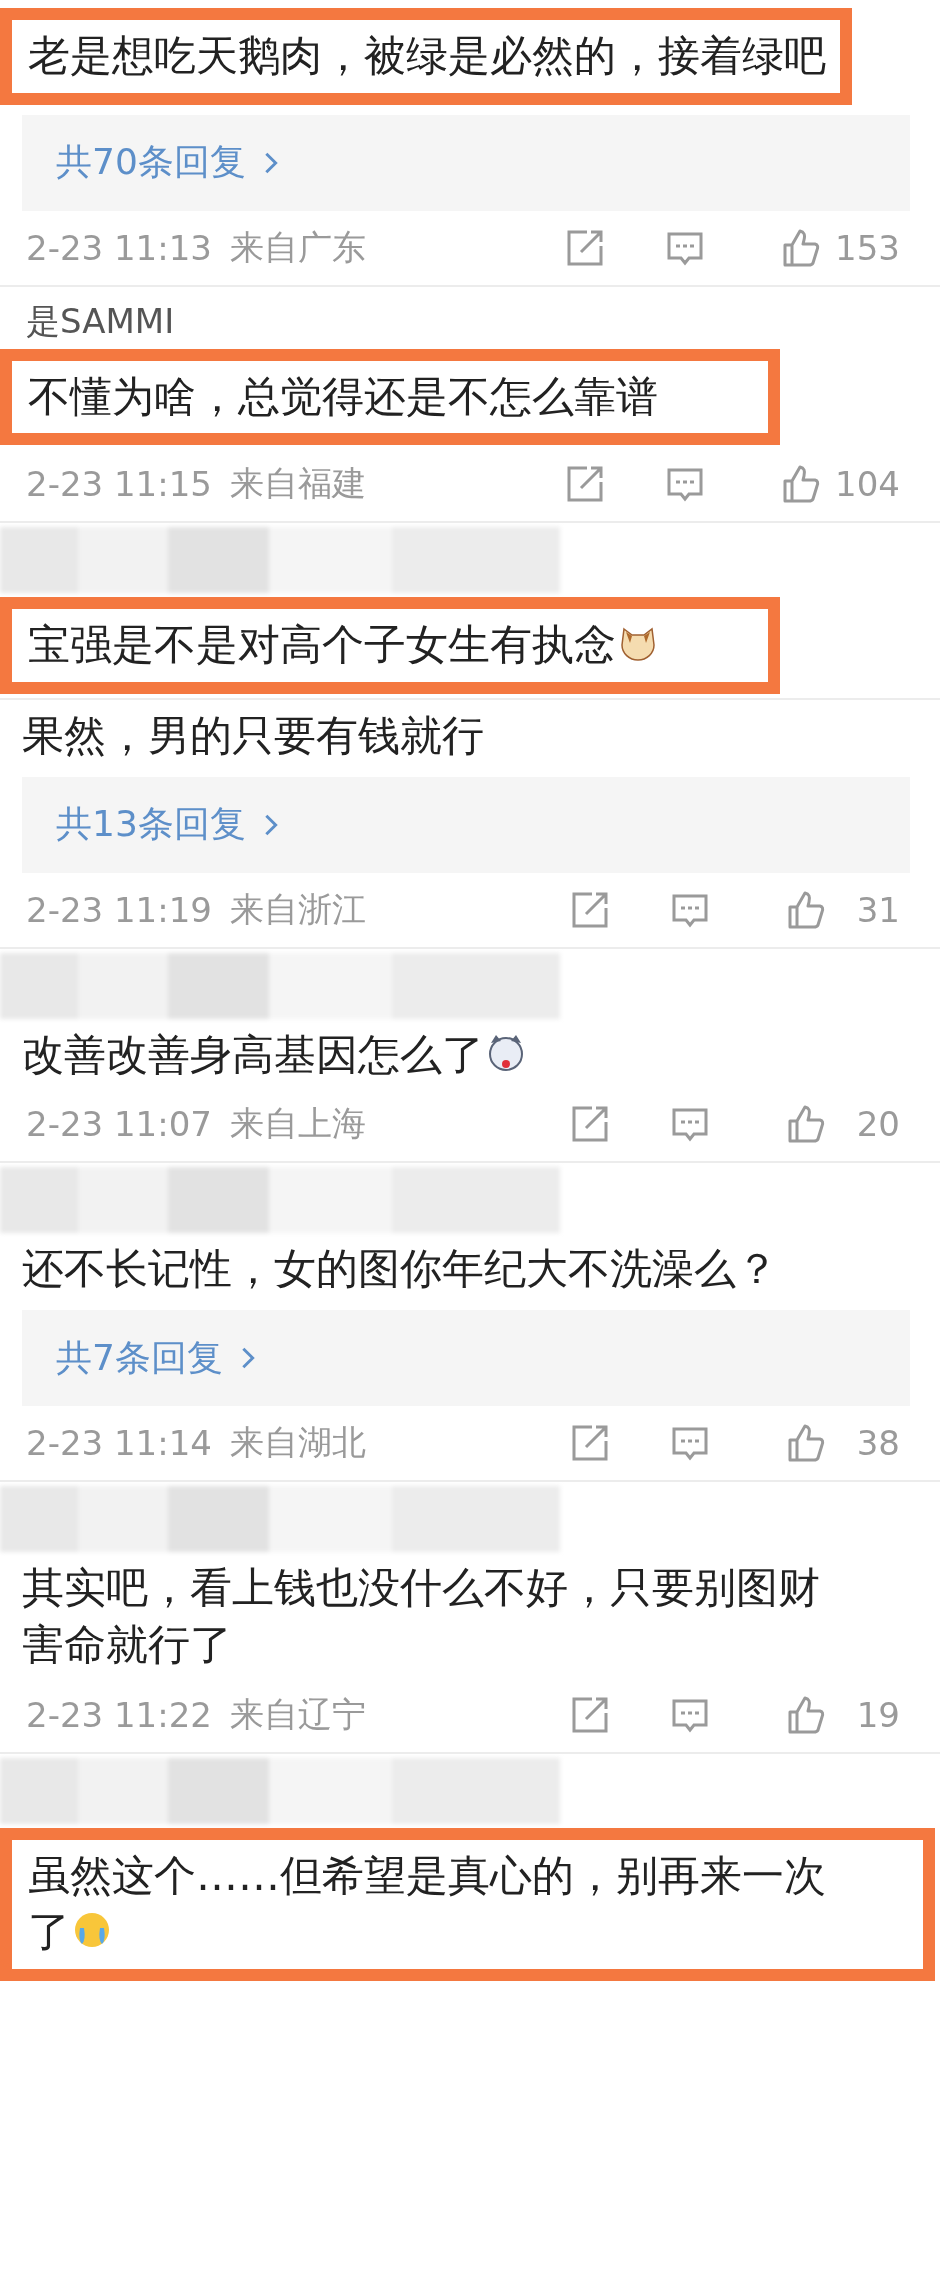 This screenshot has height=2292, width=940. What do you see at coordinates (297, 1124) in the screenshot?
I see `comment-location: 来自上海` at bounding box center [297, 1124].